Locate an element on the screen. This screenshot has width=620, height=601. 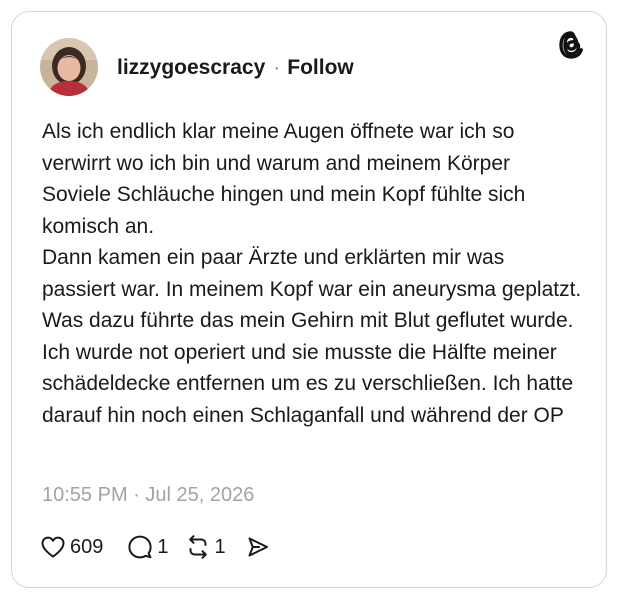
comment-bubble-icon is located at coordinates (140, 547).